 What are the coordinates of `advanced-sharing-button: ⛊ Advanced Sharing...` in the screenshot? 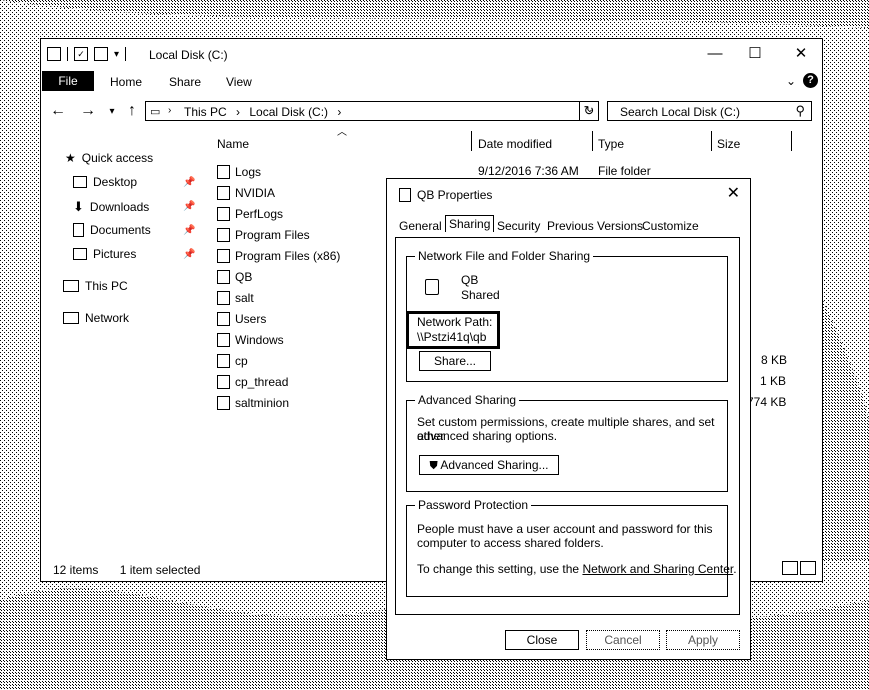 It's located at (489, 465).